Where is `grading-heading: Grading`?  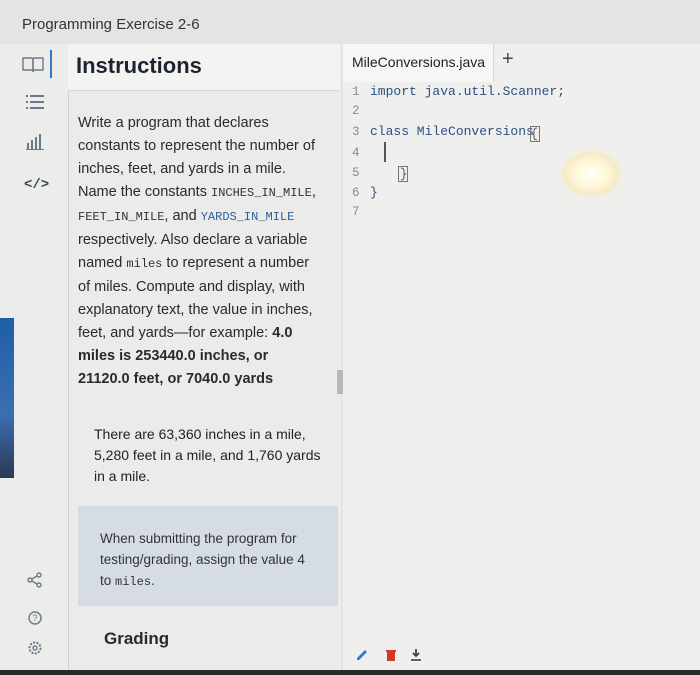
grading-heading: Grading is located at coordinates (136, 639).